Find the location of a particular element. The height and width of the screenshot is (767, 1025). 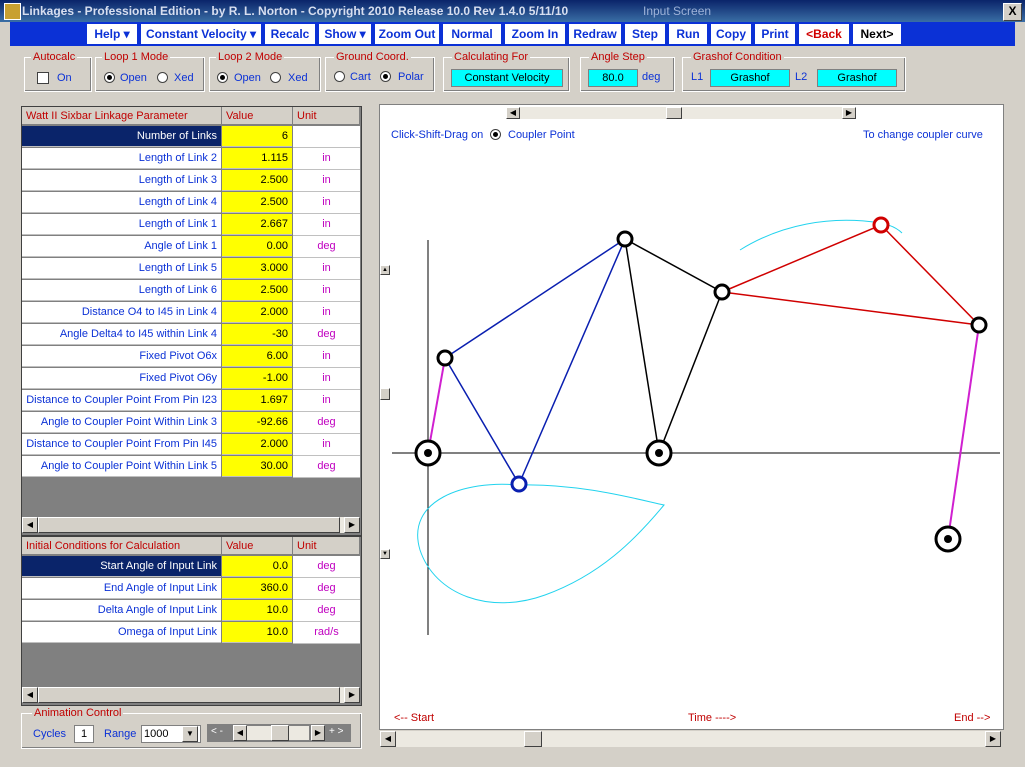

cycles-label: Cycles is located at coordinates (50, 734).